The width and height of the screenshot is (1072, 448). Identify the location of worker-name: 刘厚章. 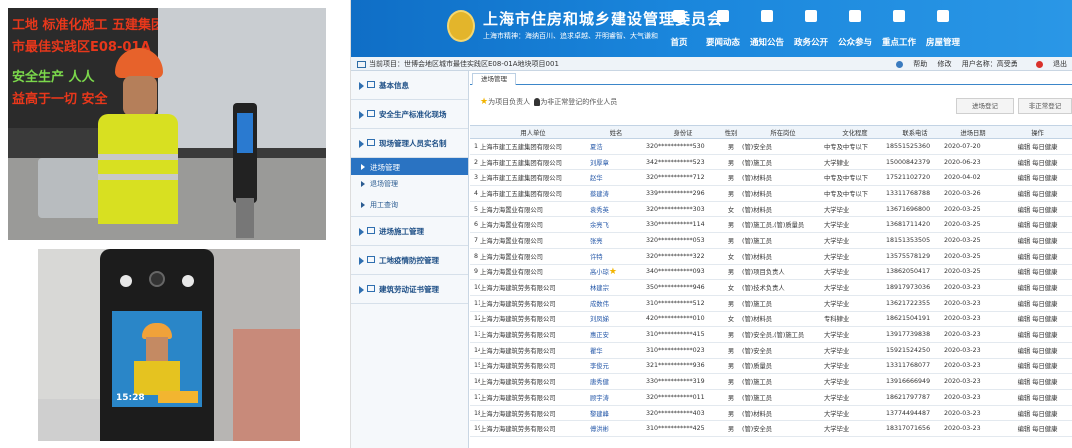
(616, 162).